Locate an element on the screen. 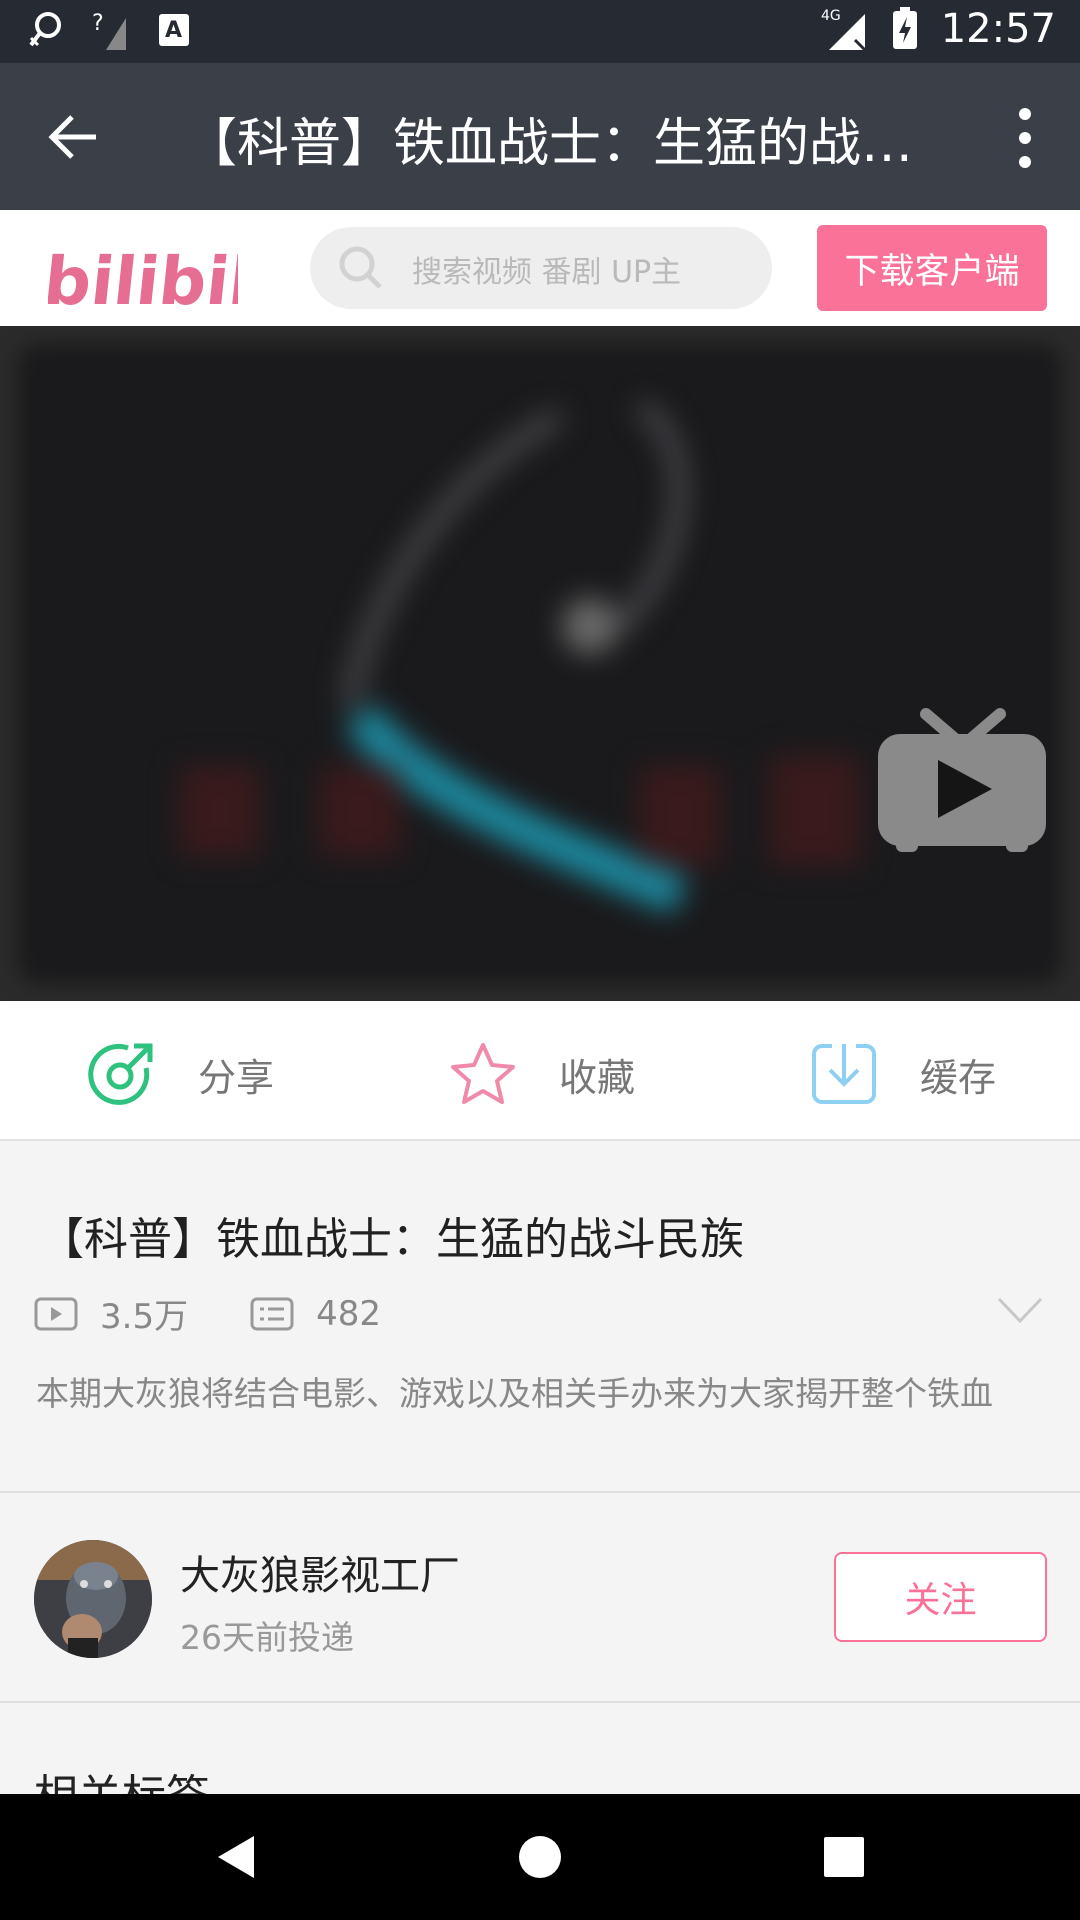  video-title: 【科普】铁血战士：生猛的战斗民族 is located at coordinates (392, 1239).